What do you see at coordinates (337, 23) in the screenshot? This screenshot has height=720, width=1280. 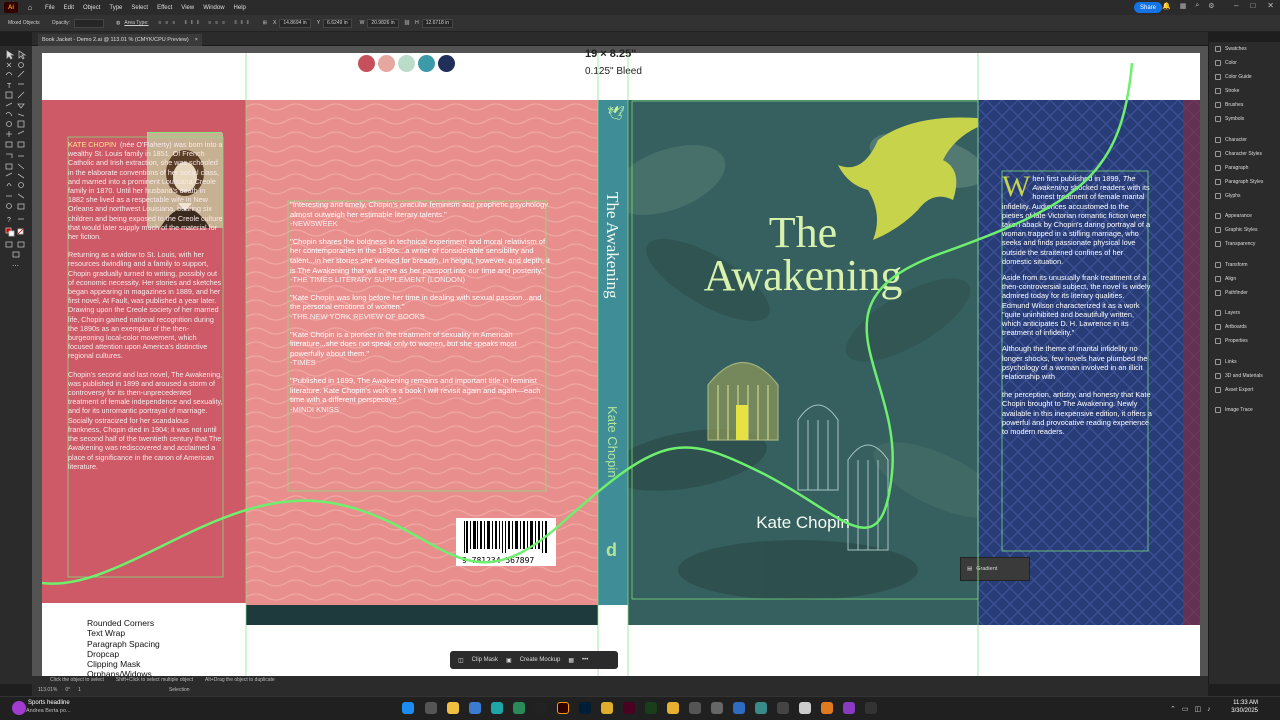 I see `y-field: 6.6249 in` at bounding box center [337, 23].